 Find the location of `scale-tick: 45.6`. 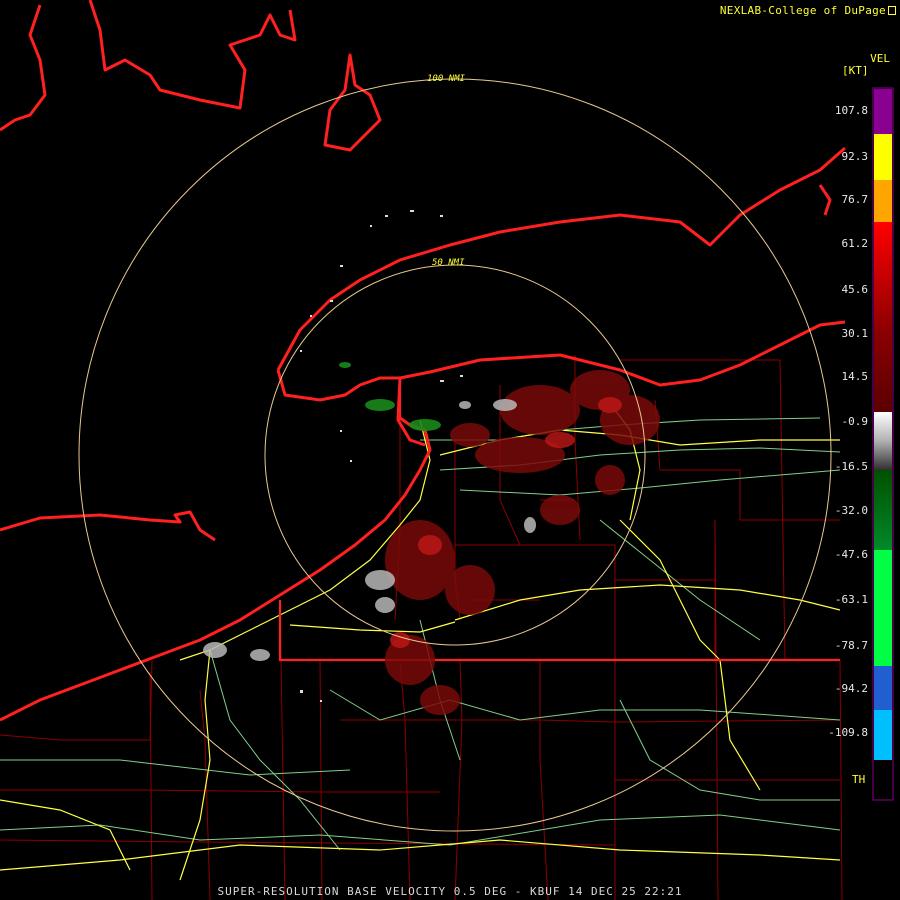

scale-tick: 45.6 is located at coordinates (855, 289).